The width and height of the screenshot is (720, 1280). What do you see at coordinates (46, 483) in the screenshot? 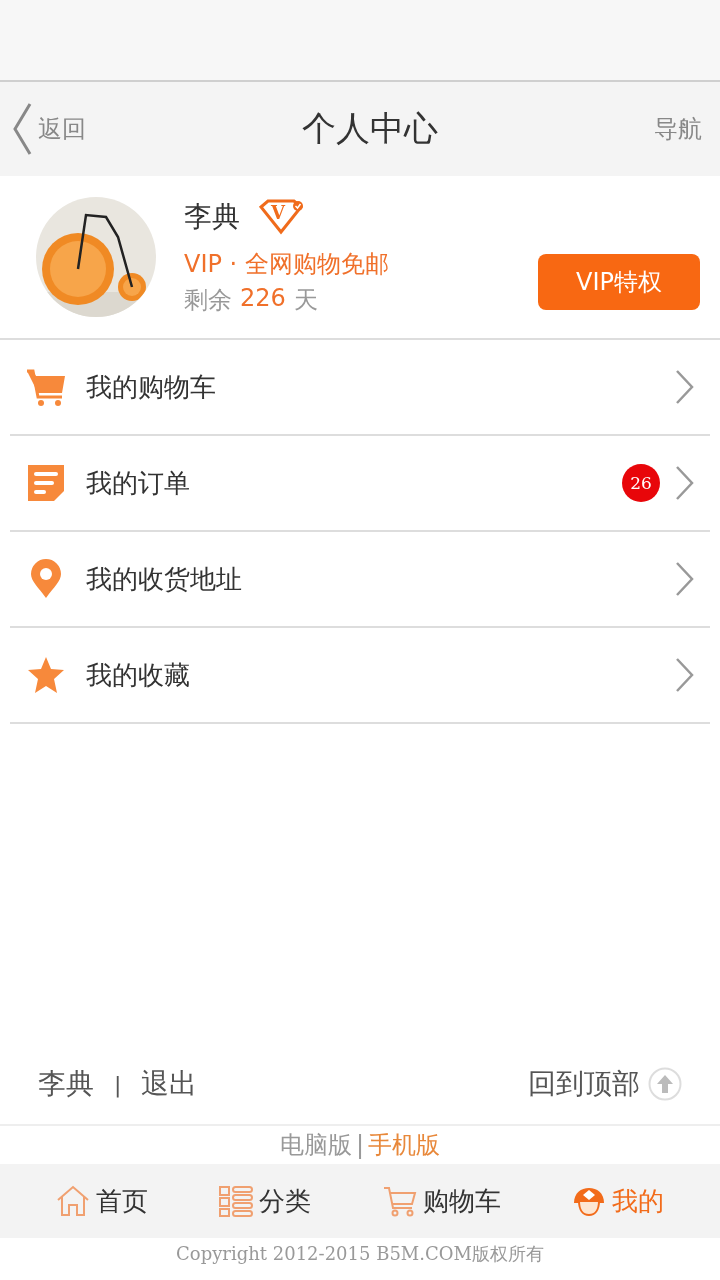
I see `document-icon` at bounding box center [46, 483].